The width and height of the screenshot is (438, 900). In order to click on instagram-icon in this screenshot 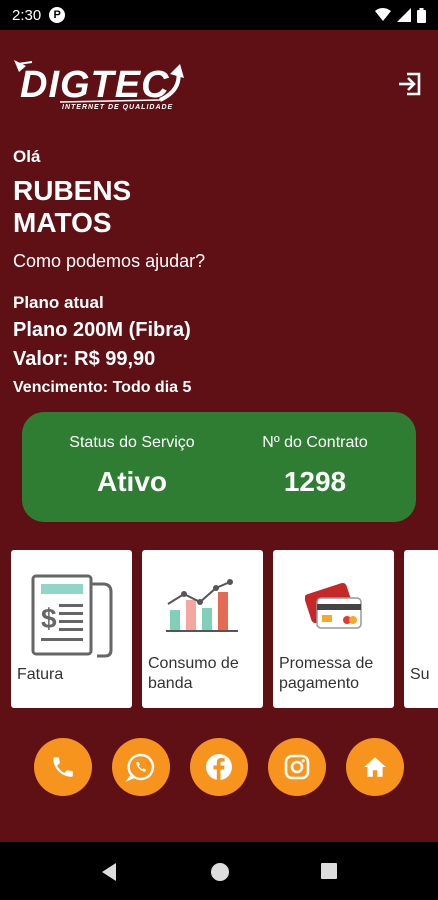, I will do `click(297, 767)`.